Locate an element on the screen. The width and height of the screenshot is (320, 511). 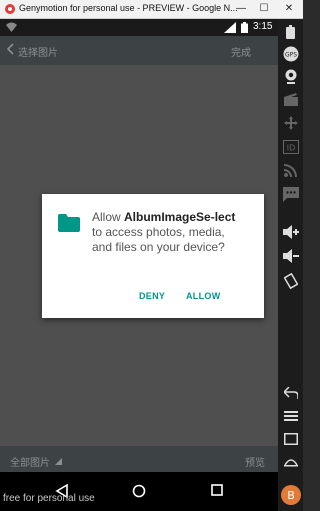
toolbar-home-icon is located at coordinates (290, 461).